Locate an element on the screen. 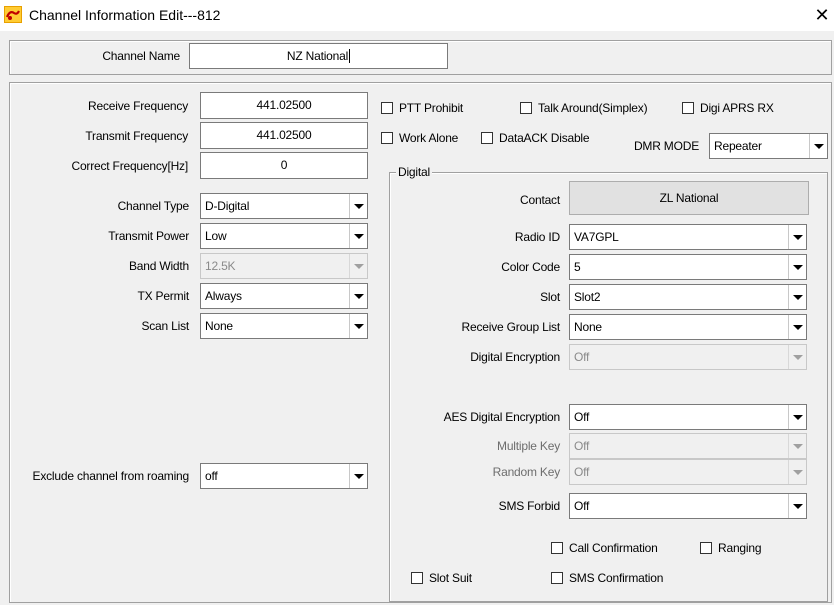 This screenshot has width=834, height=605. digital-encryption-label: Digital Encryption is located at coordinates (515, 357).